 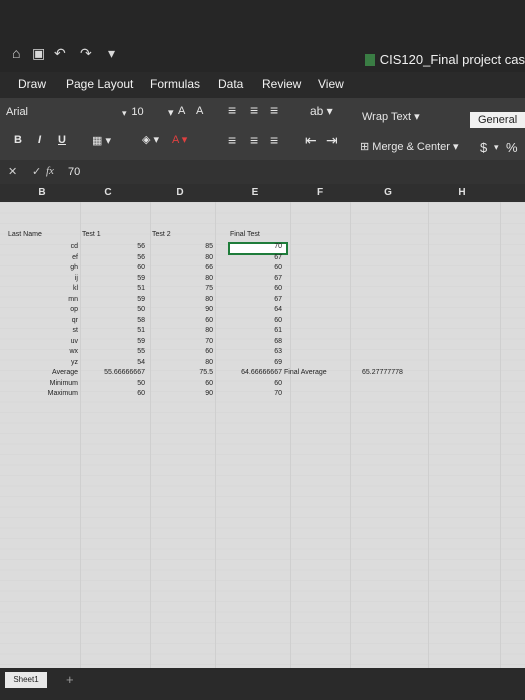 I want to click on merge-center-button: ⊞ Merge & Center ▾, so click(x=409, y=146).